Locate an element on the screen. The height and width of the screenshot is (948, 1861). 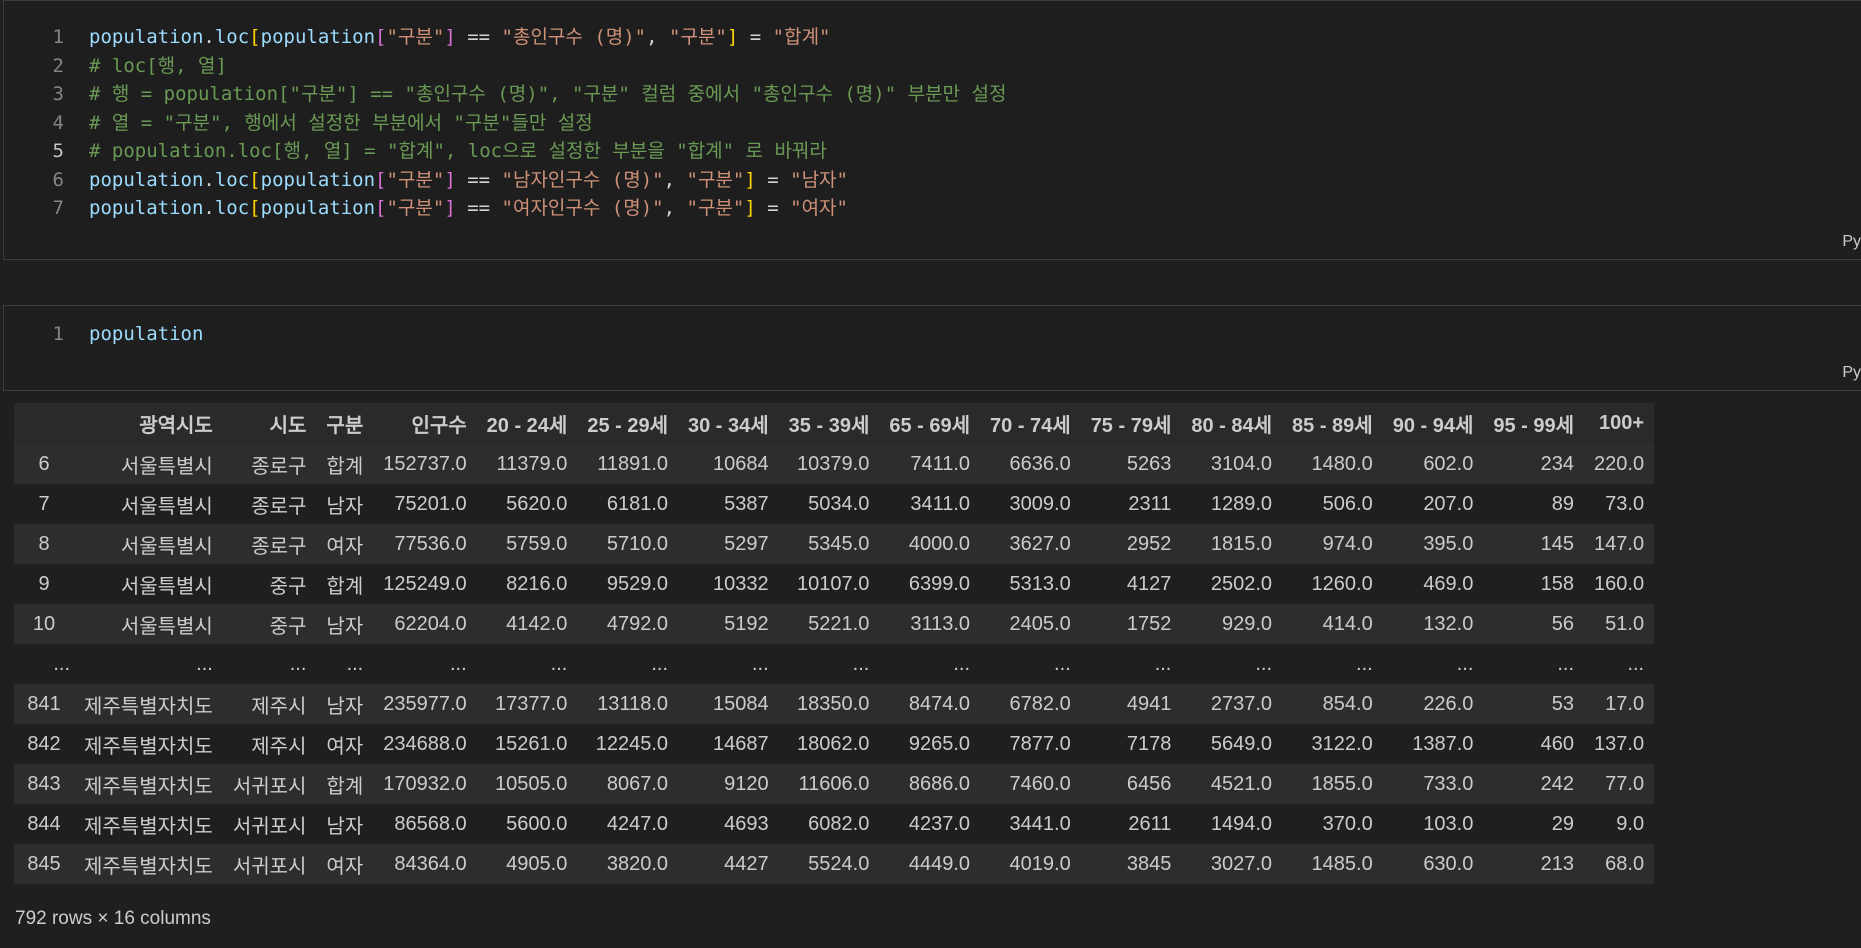
line-number: 6 is located at coordinates (58, 179).